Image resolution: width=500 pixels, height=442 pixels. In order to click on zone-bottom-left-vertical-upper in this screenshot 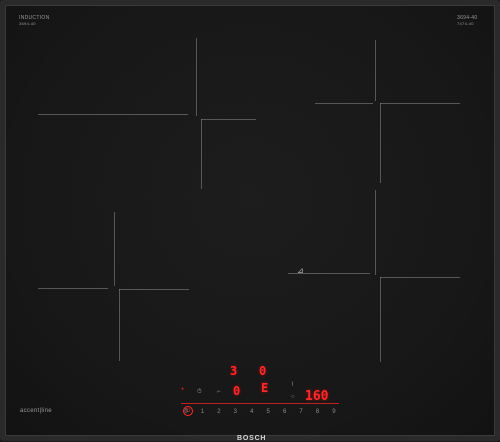, I will do `click(114, 249)`.